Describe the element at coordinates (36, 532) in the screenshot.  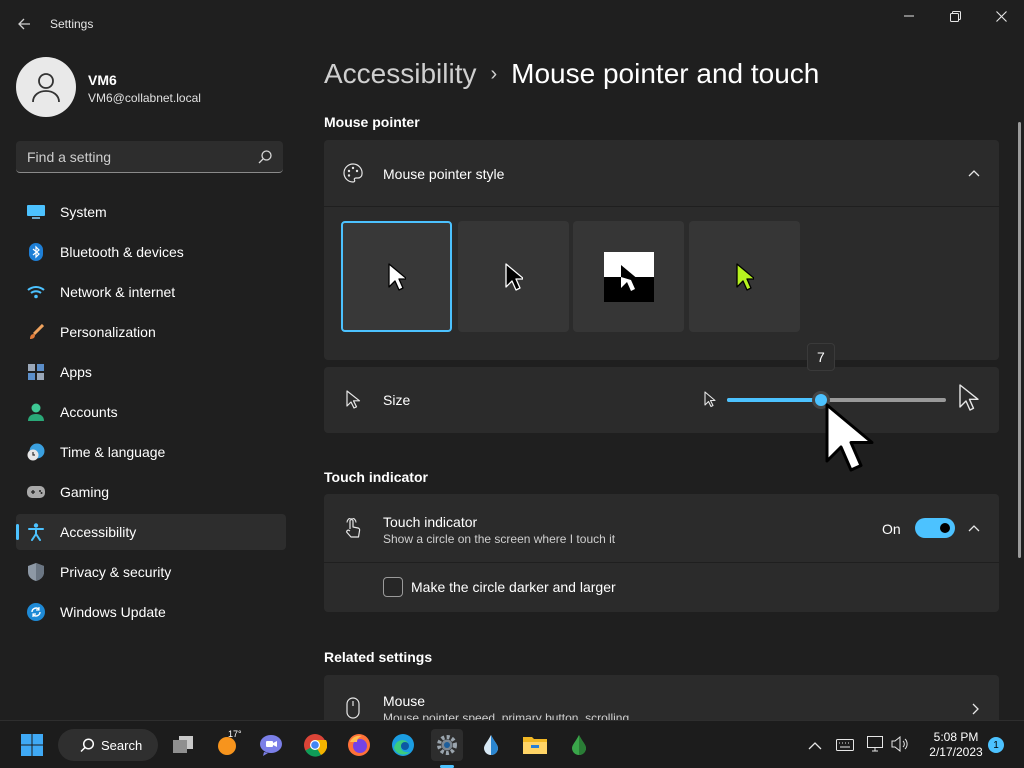
I see `accessibility-icon` at that location.